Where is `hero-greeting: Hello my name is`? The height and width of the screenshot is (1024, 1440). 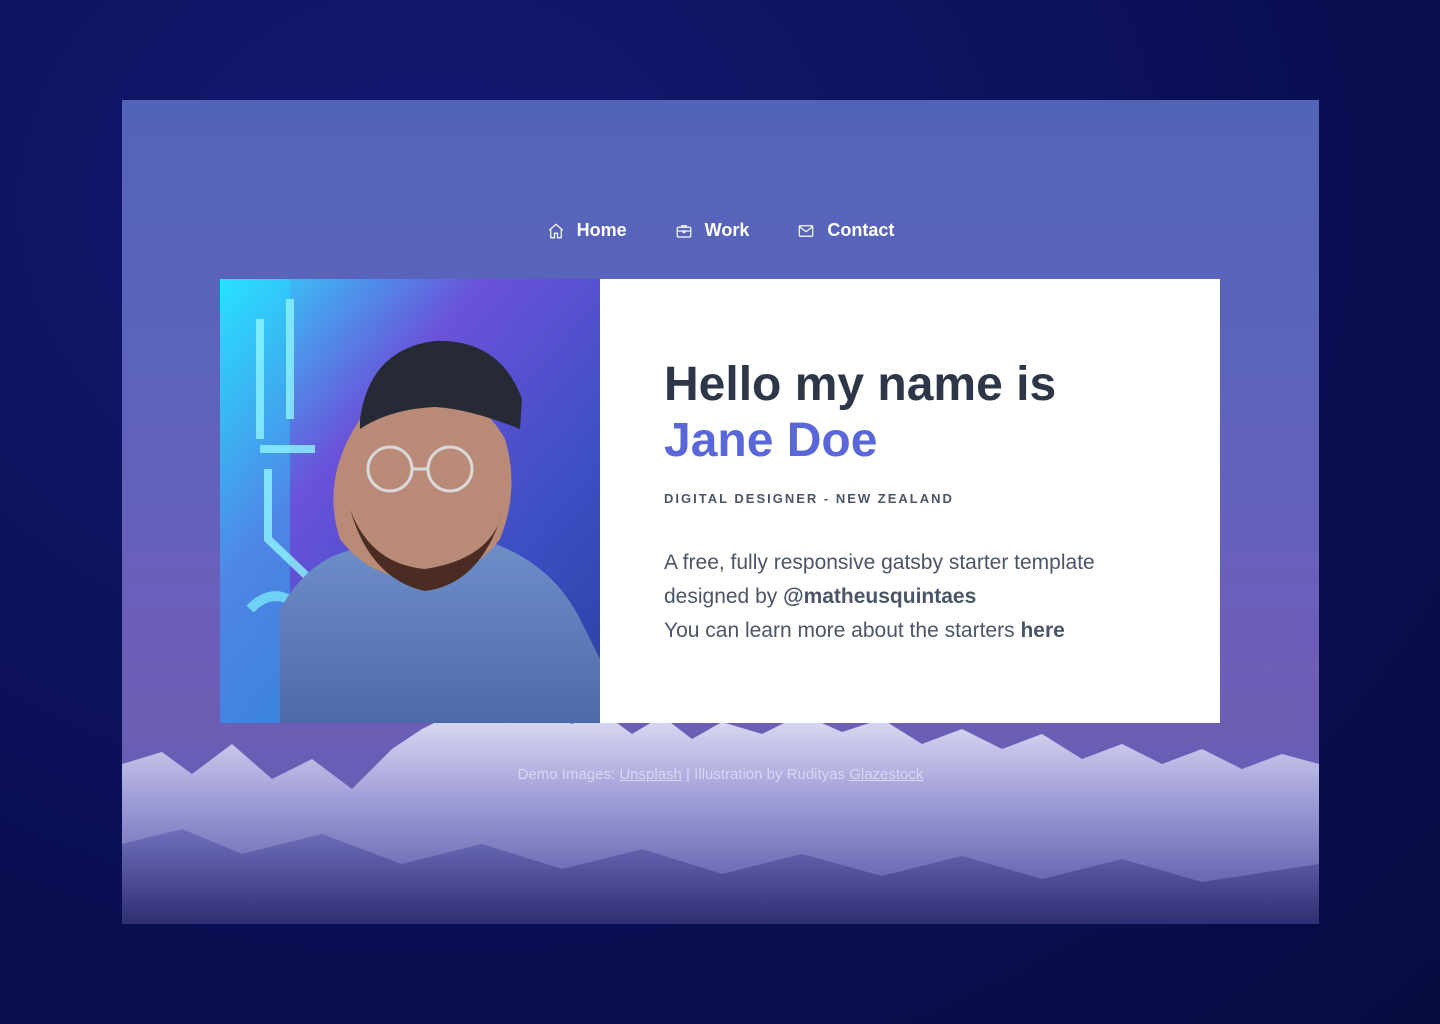
hero-greeting: Hello my name is is located at coordinates (860, 384).